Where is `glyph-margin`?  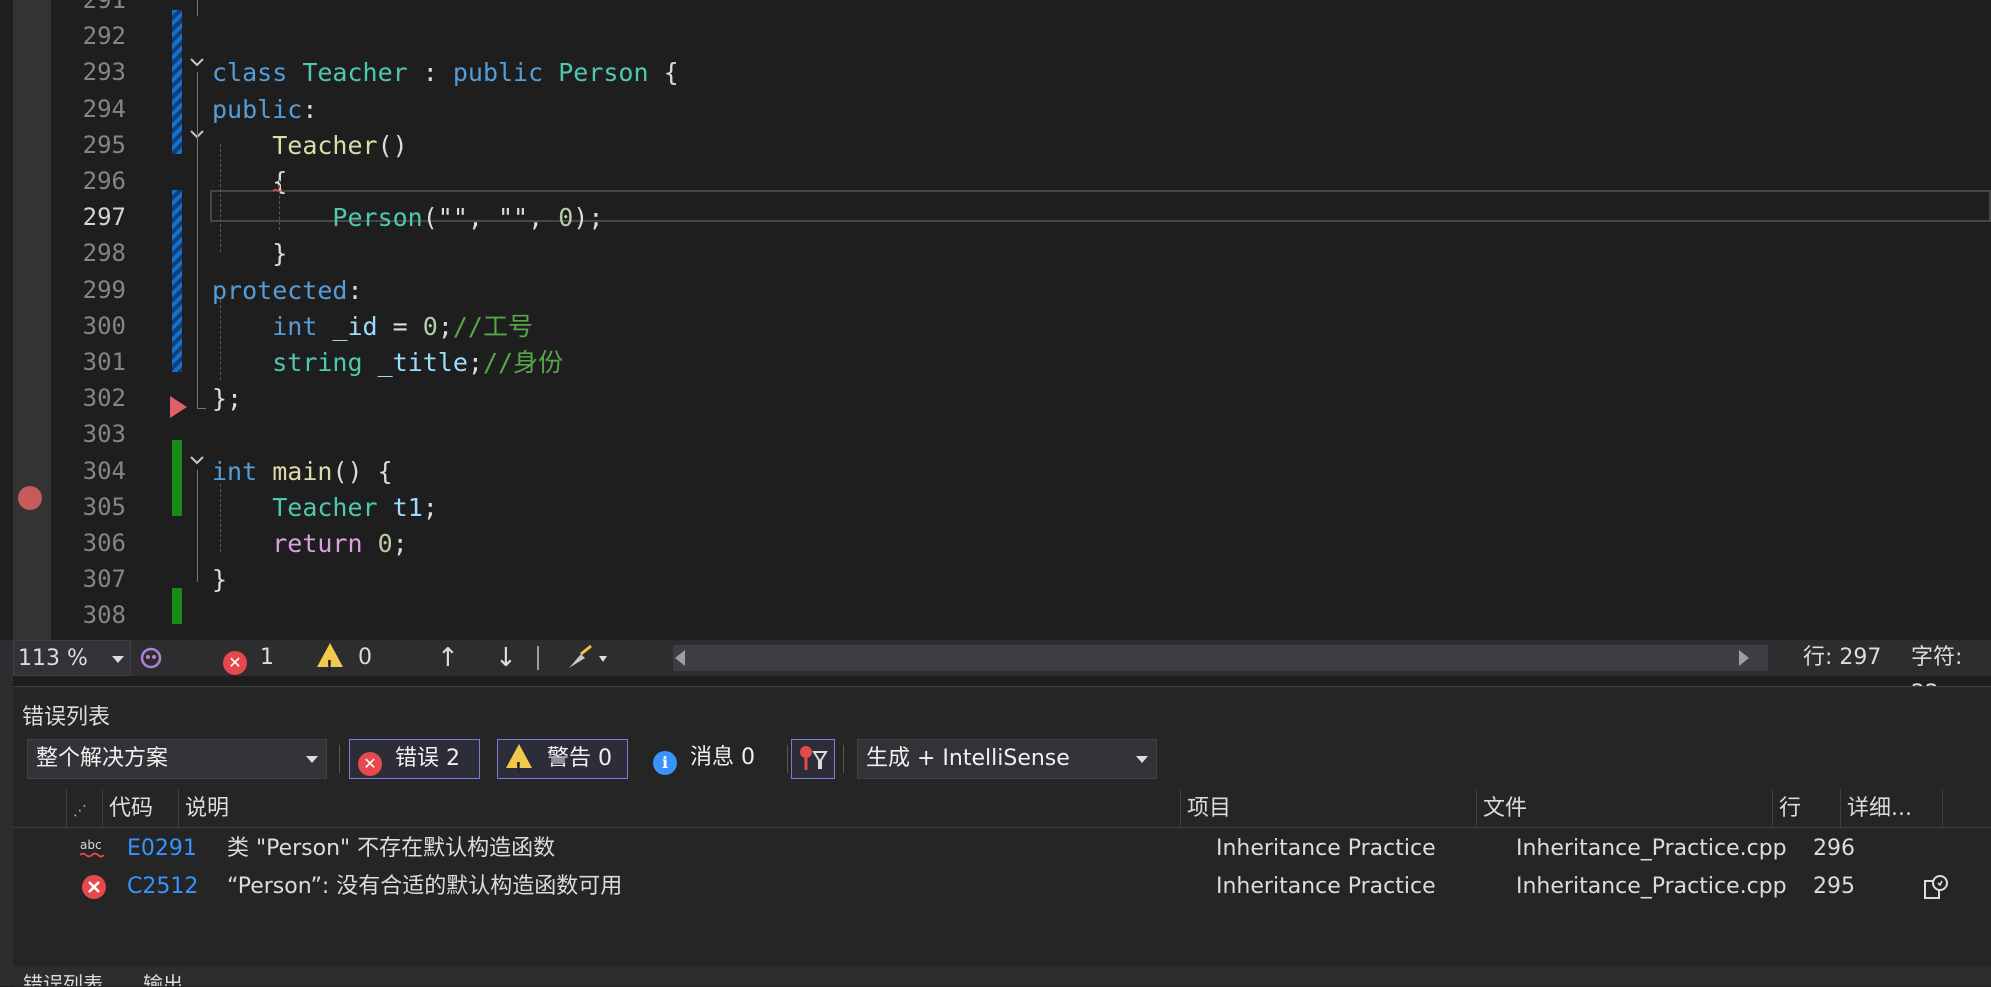 glyph-margin is located at coordinates (32, 320).